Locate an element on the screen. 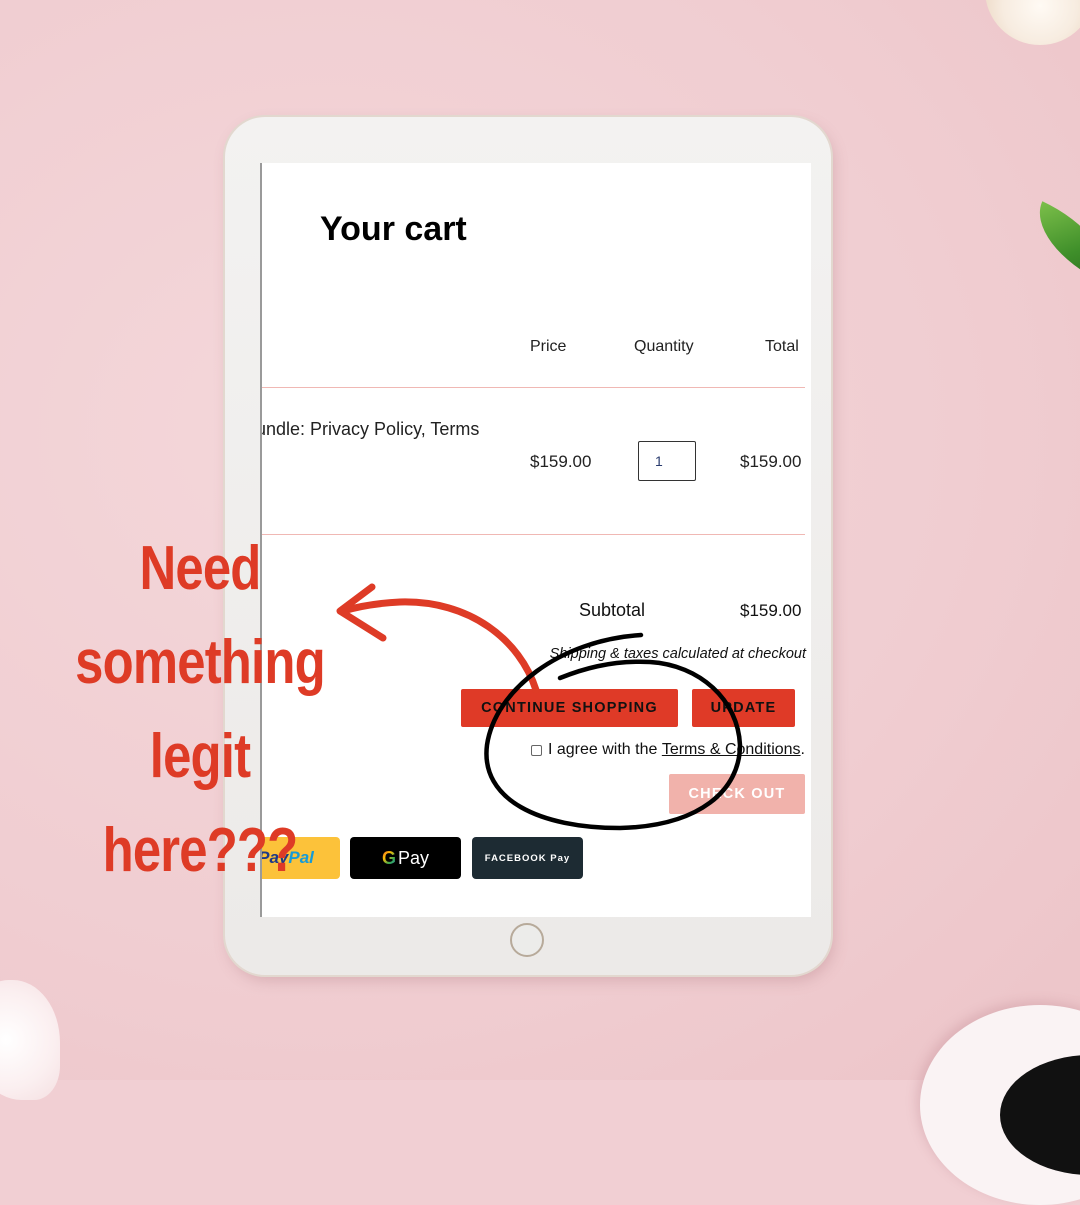  agree-text: I agree with the is located at coordinates (604, 749).